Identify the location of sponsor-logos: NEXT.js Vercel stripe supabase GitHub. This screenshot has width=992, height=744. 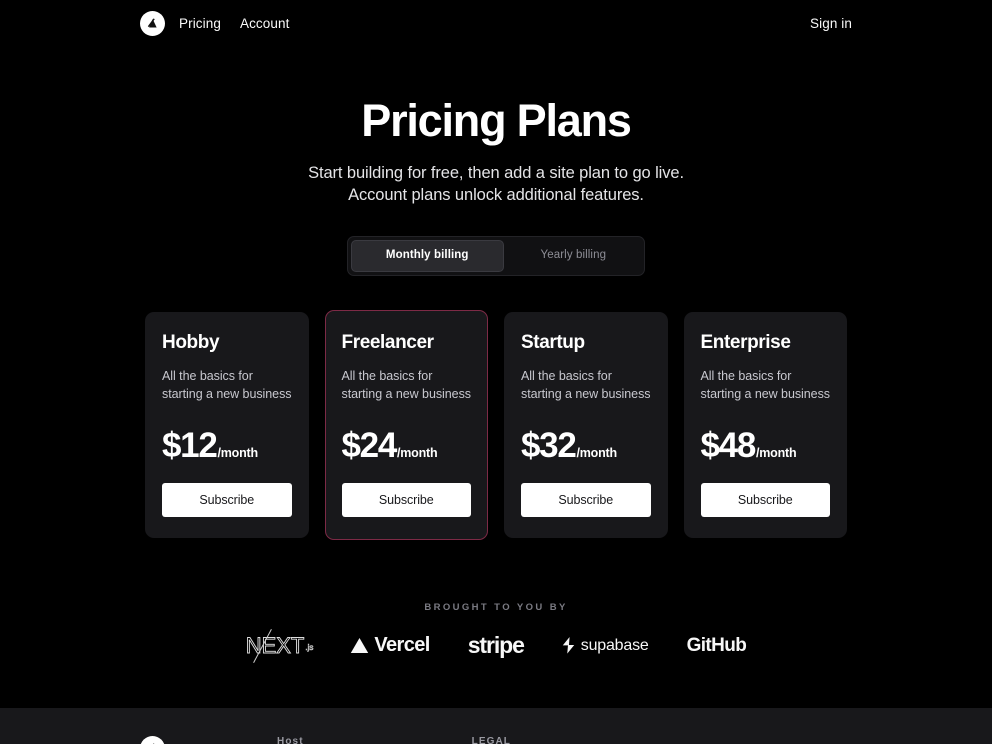
(496, 645).